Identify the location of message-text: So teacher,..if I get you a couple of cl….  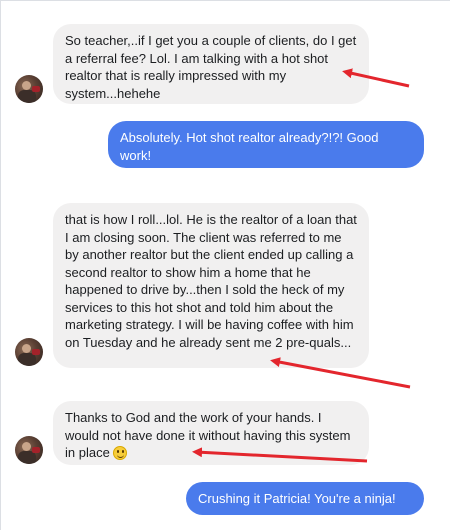
(211, 67).